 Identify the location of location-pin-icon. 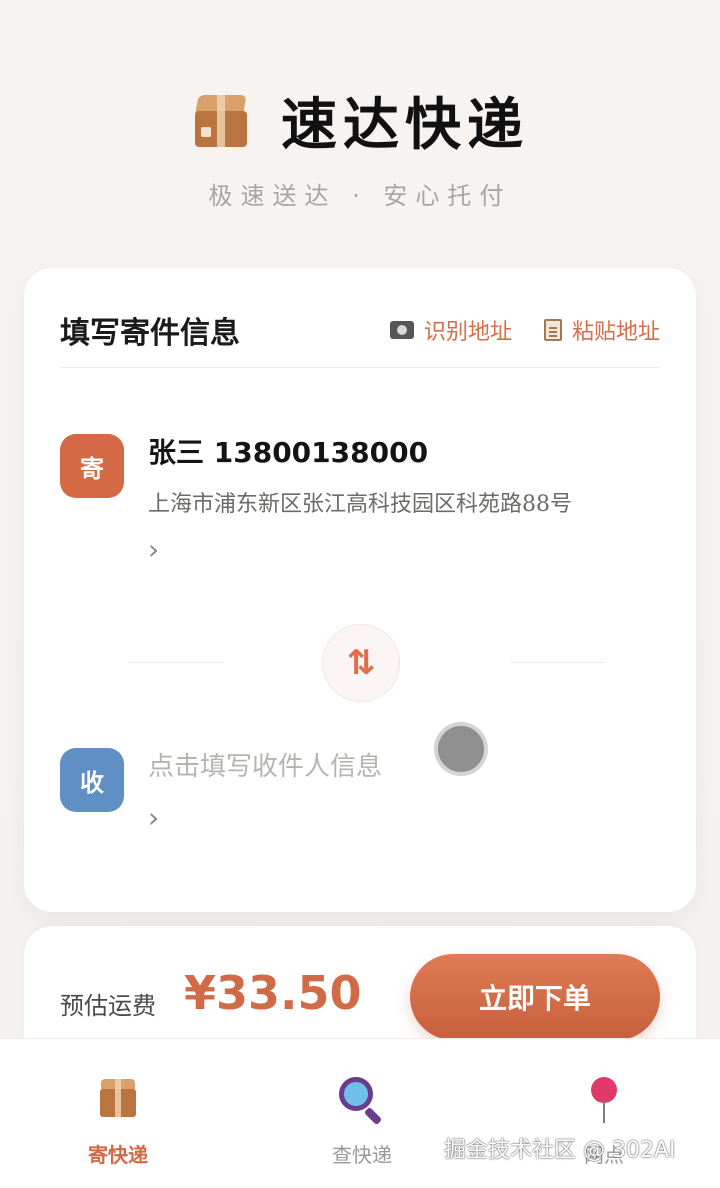
(604, 1100).